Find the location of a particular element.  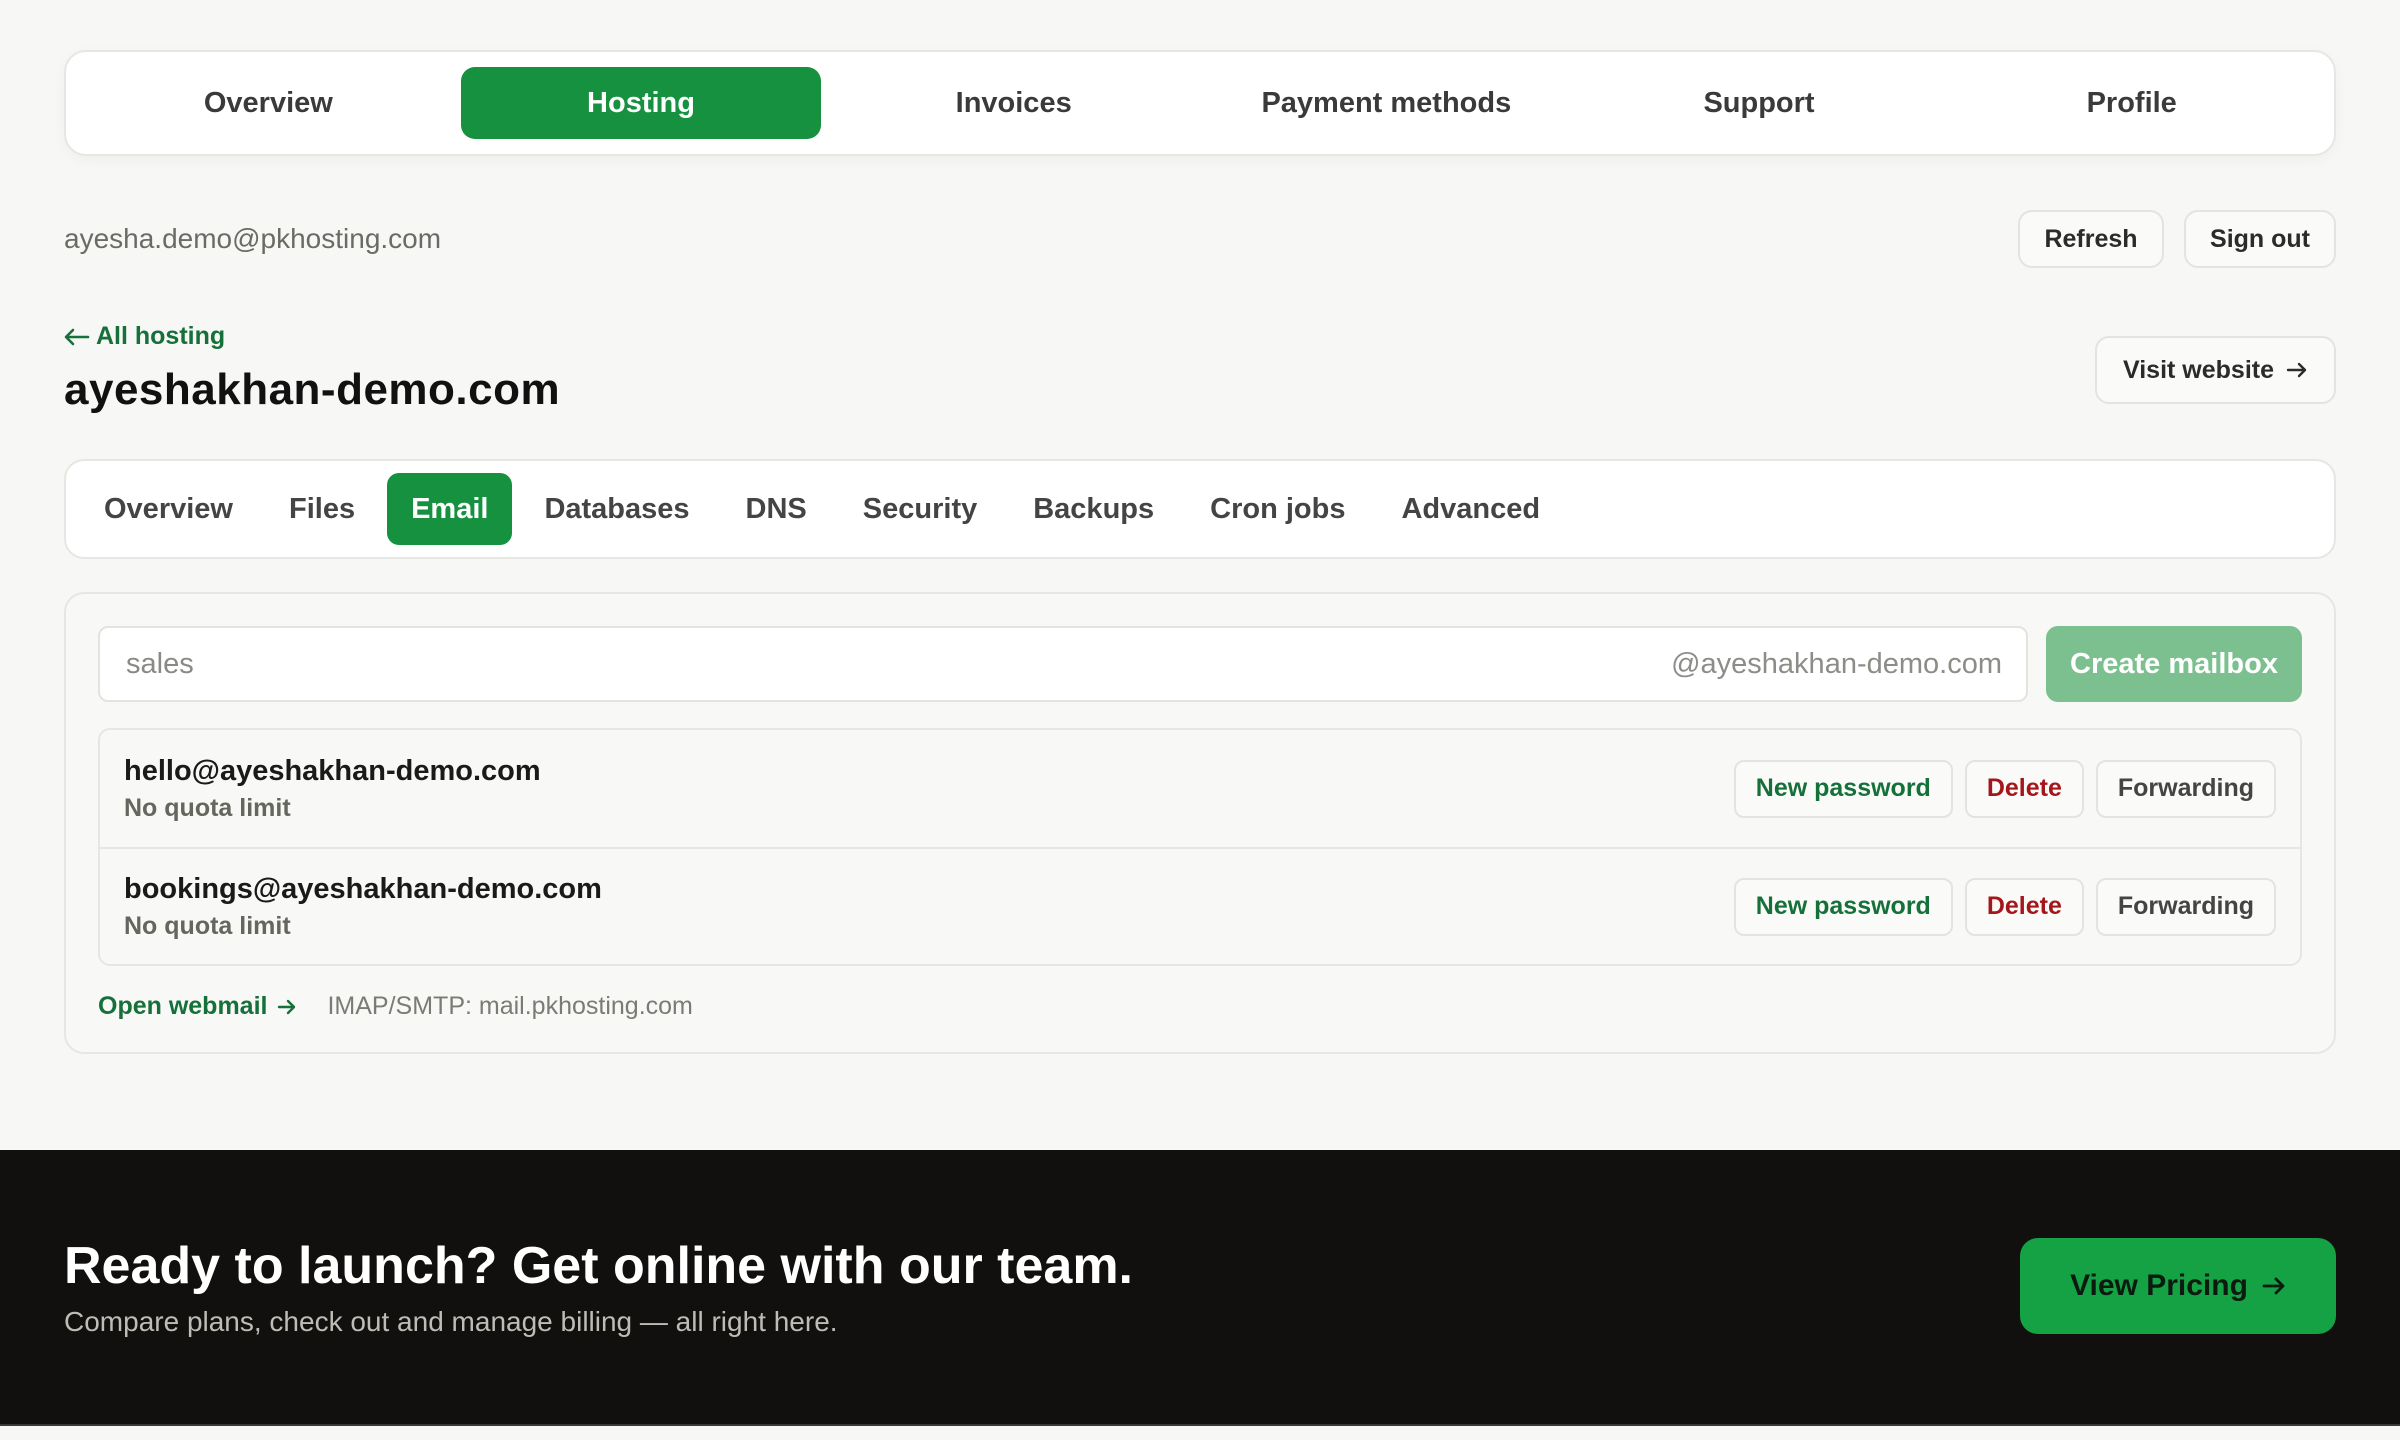

create-mailbox-button: Create mailbox is located at coordinates (2174, 664).